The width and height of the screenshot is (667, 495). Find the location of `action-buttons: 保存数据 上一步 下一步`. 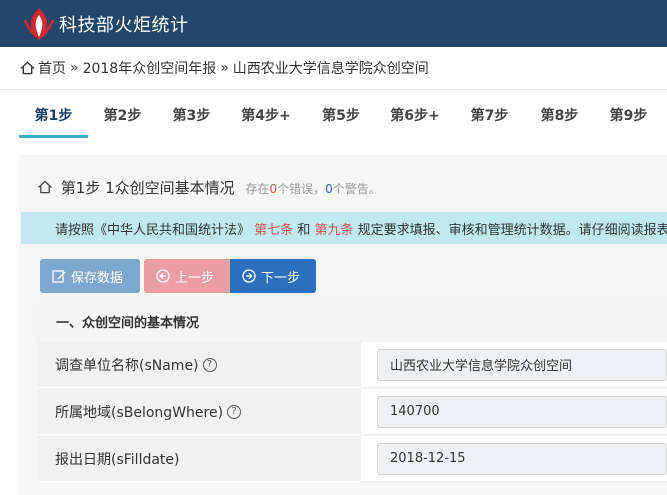

action-buttons: 保存数据 上一步 下一步 is located at coordinates (178, 276).